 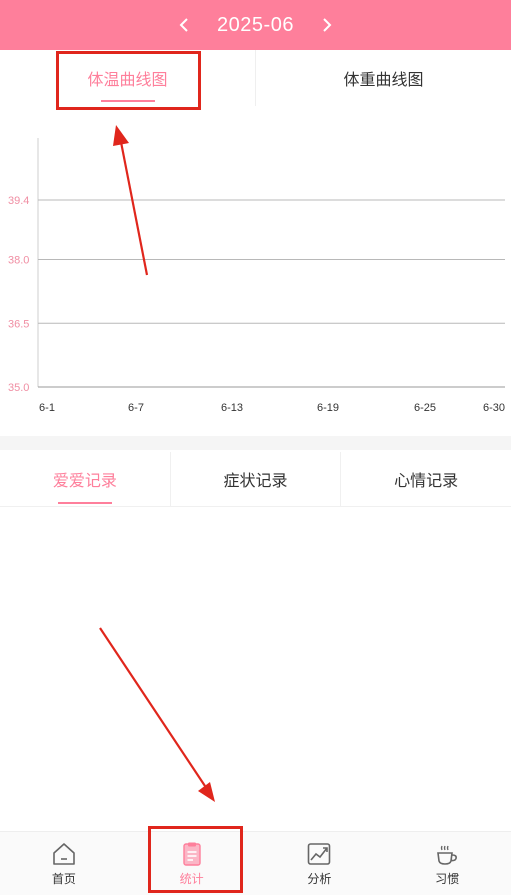 I want to click on tab-mood-record: 心情记录, so click(x=425, y=479).